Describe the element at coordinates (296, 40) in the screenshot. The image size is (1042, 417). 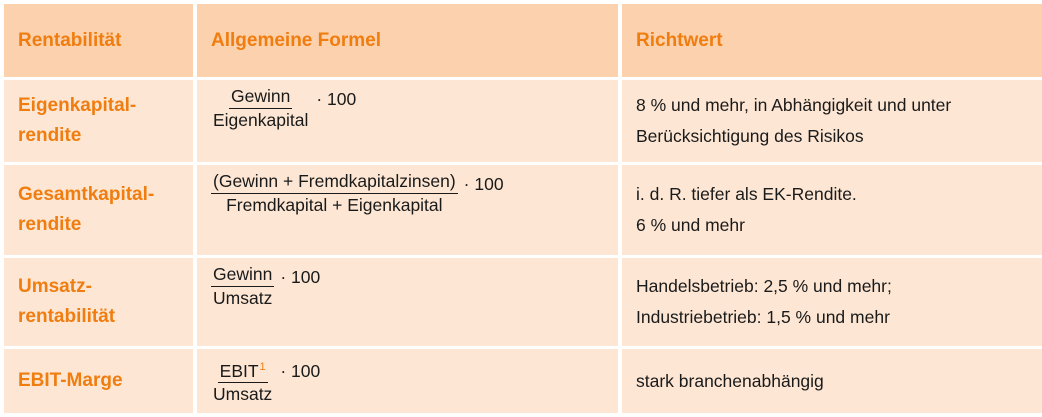
I see `header-label-formel: Allgemeine Formel` at that location.